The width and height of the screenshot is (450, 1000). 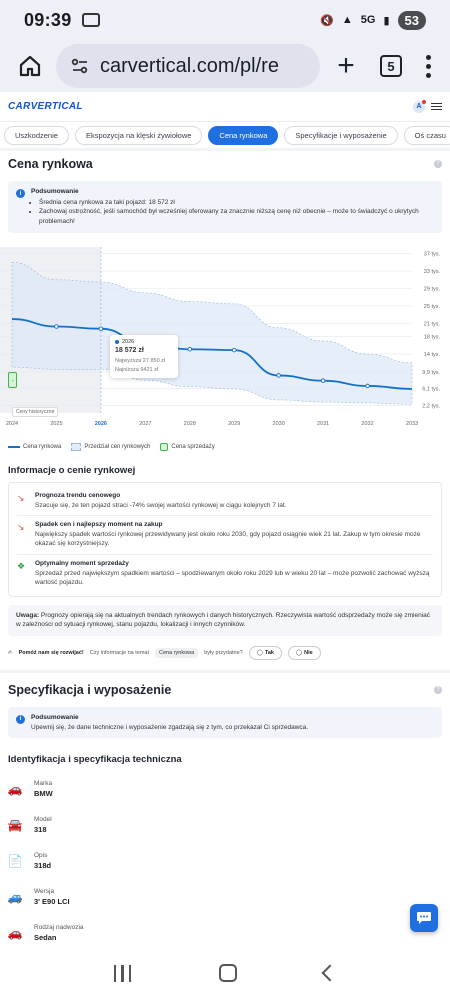 What do you see at coordinates (227, 973) in the screenshot?
I see `nav-home-button` at bounding box center [227, 973].